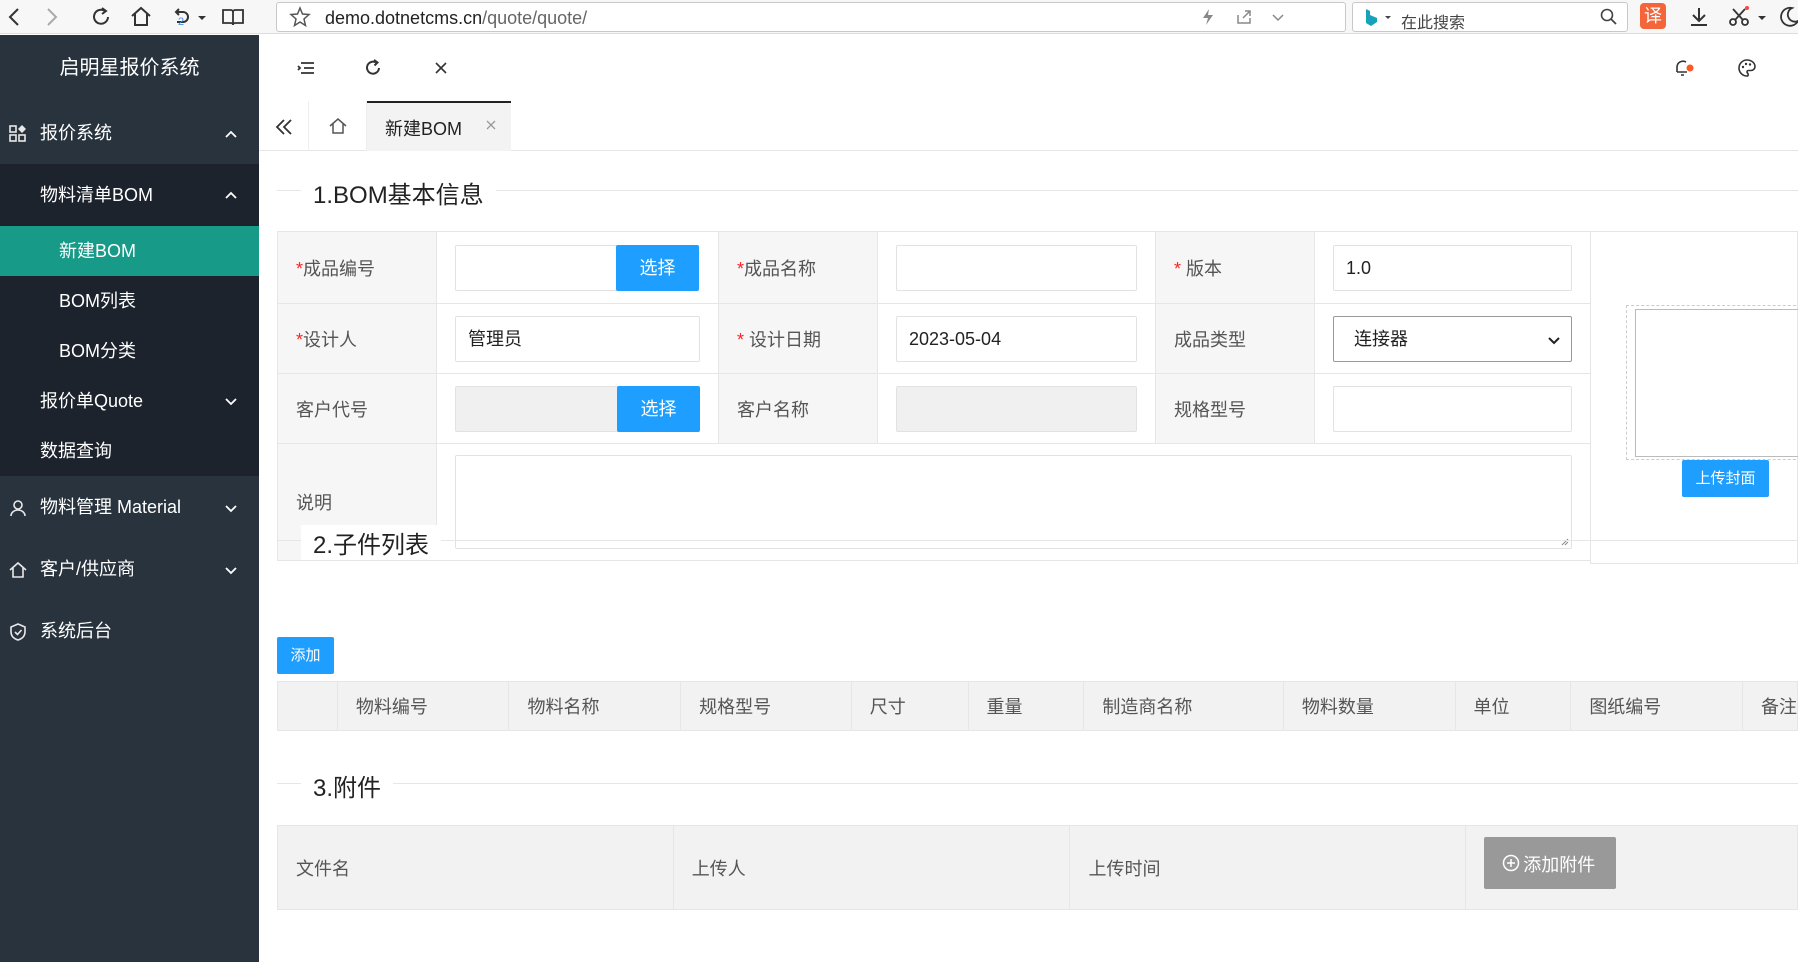 This screenshot has height=962, width=1798. I want to click on share-icon, so click(1244, 17).